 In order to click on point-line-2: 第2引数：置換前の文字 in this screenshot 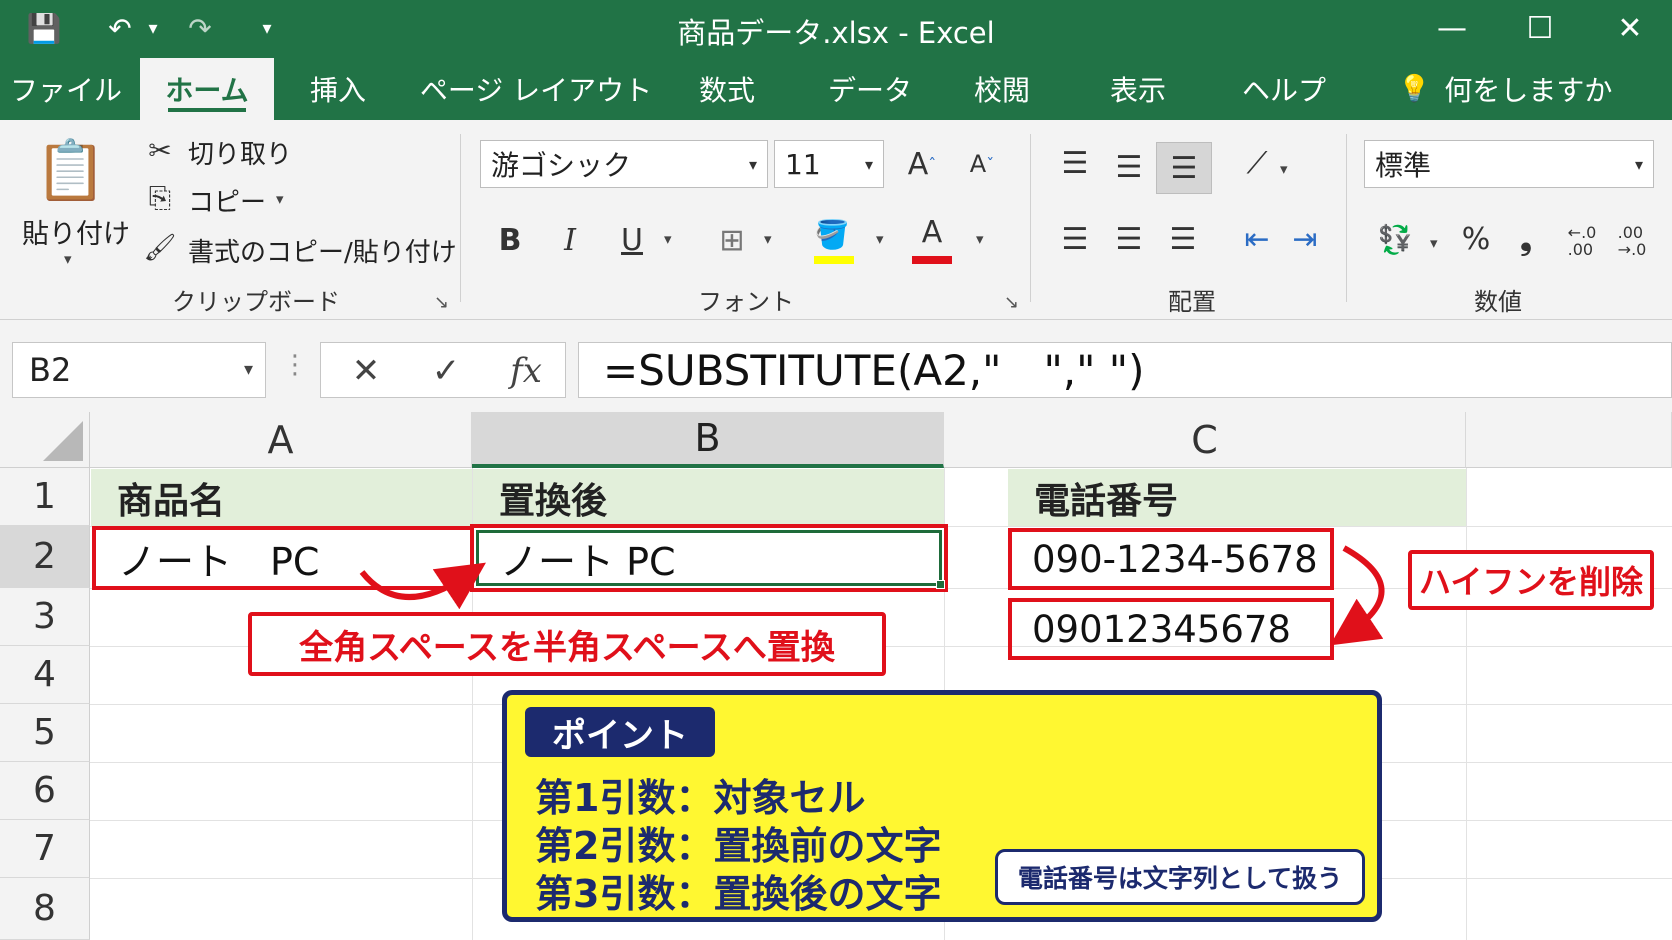, I will do `click(738, 846)`.